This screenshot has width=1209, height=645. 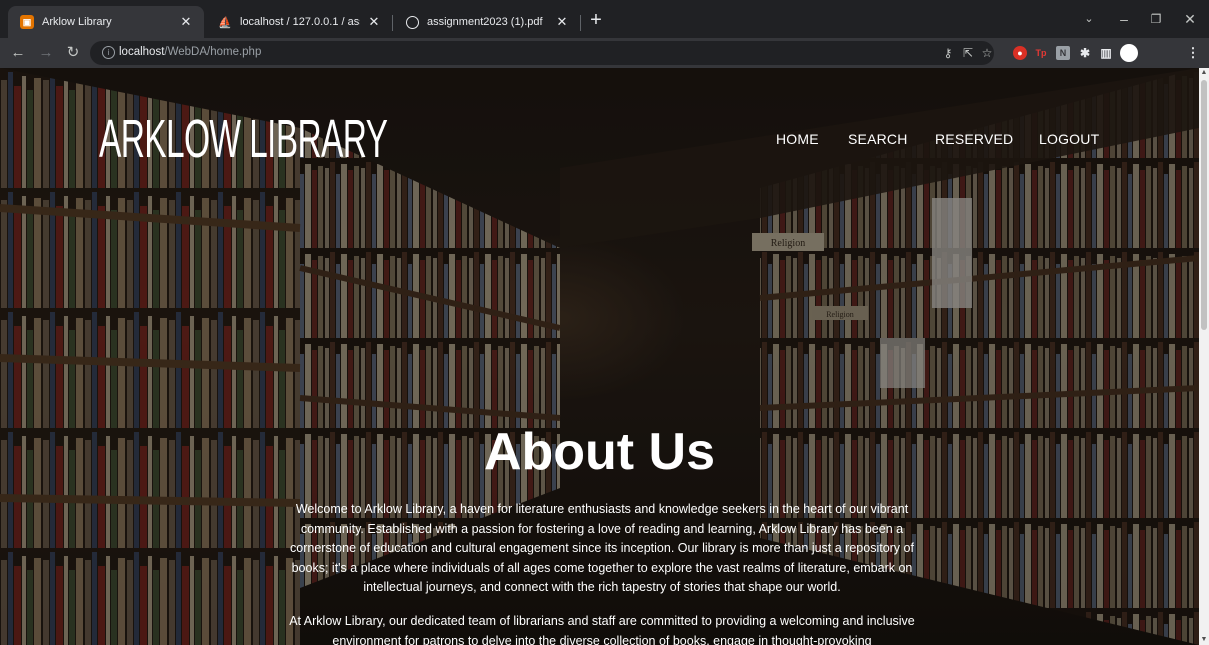 I want to click on extension-grey-icon: N, so click(x=1063, y=53).